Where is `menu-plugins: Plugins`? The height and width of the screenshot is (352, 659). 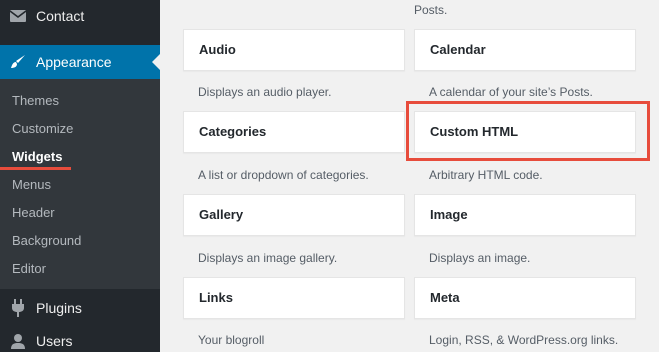
menu-plugins: Plugins is located at coordinates (80, 308).